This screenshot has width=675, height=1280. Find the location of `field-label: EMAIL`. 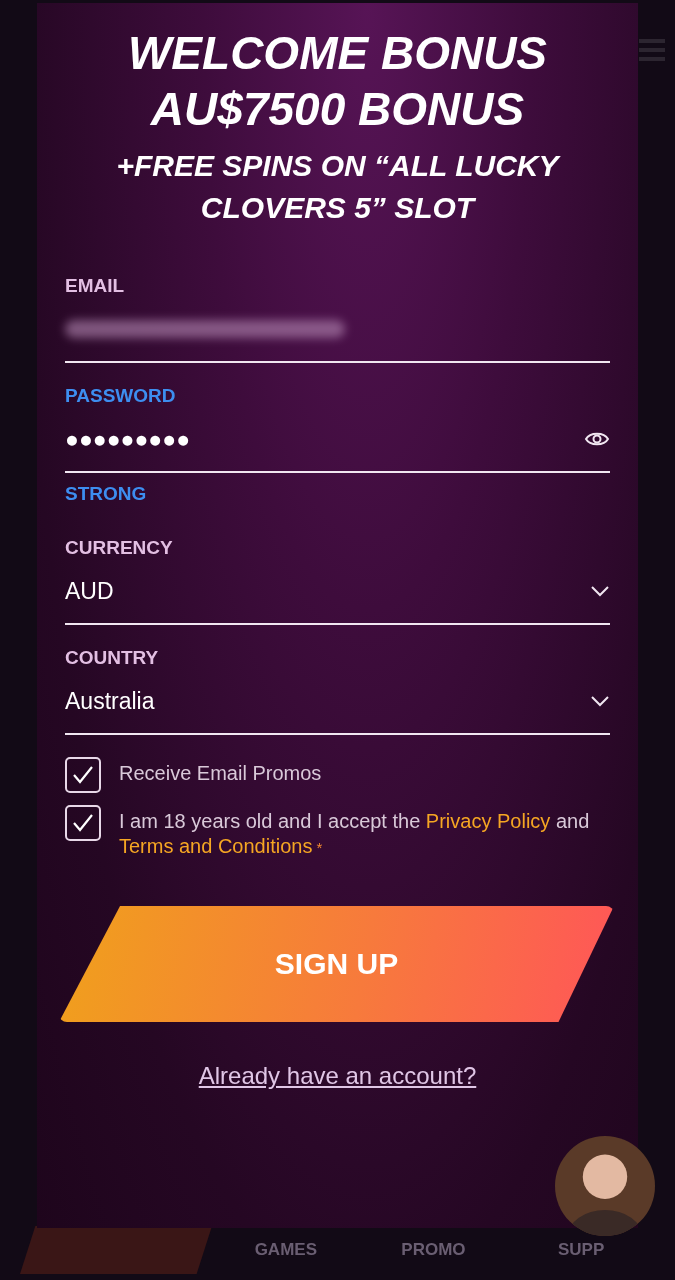

field-label: EMAIL is located at coordinates (95, 286).